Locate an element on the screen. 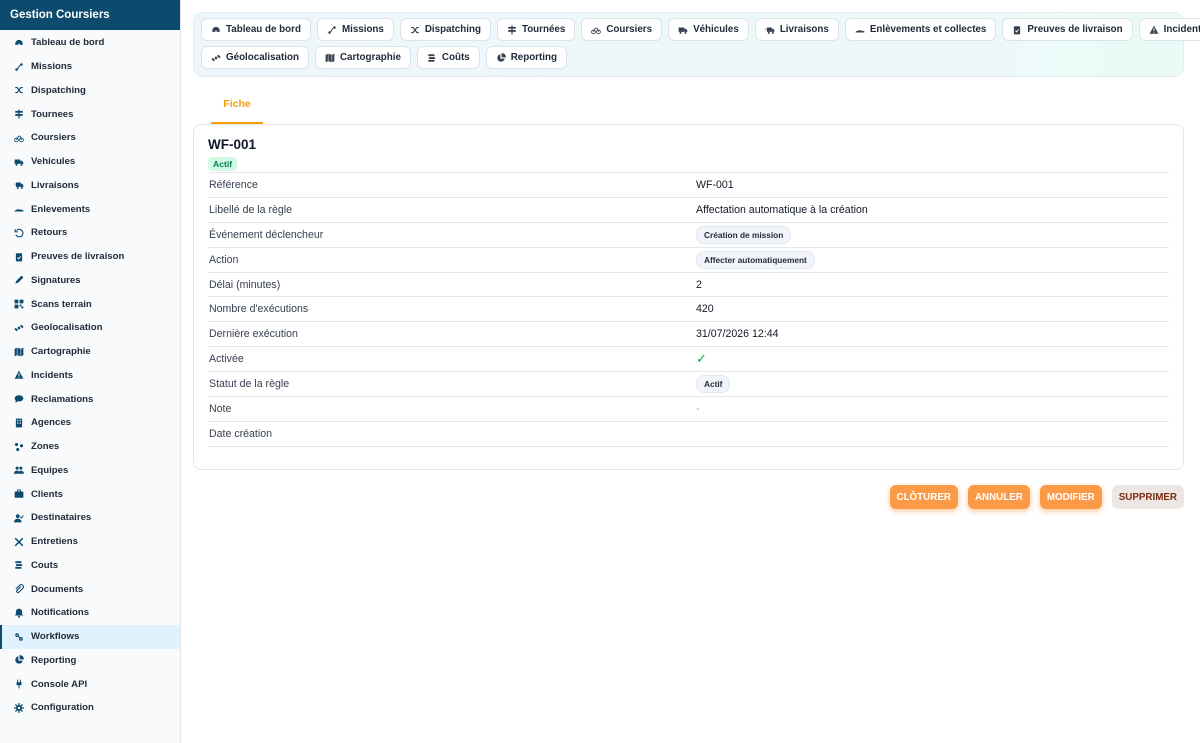  shuffle-icon is located at coordinates (415, 30).